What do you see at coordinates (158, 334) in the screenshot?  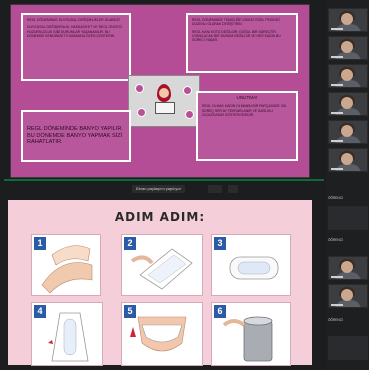 I see `wear-underwear-illustration` at bounding box center [158, 334].